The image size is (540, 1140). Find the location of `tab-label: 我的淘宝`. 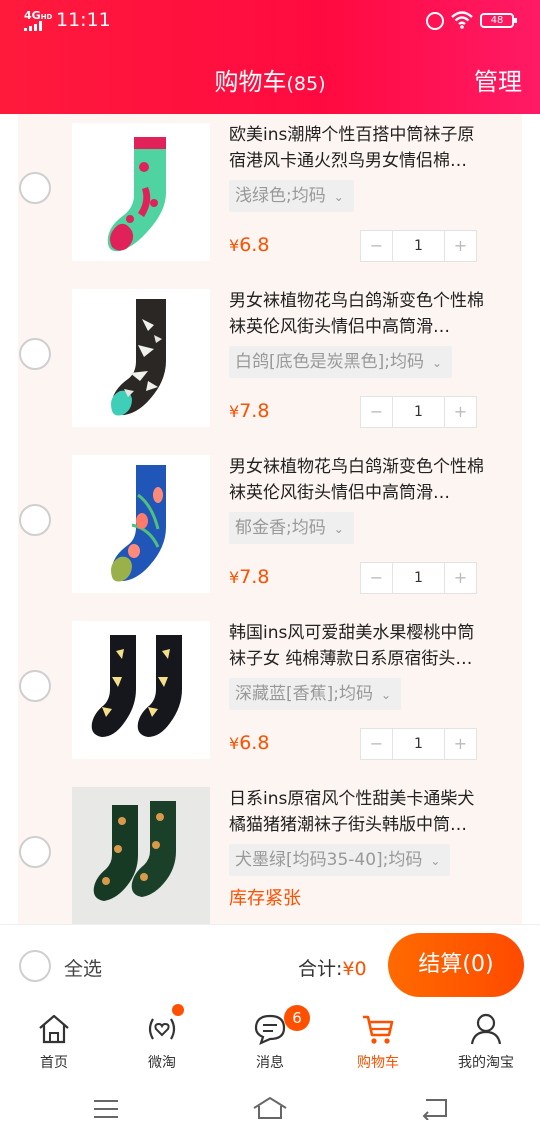

tab-label: 我的淘宝 is located at coordinates (486, 1063).